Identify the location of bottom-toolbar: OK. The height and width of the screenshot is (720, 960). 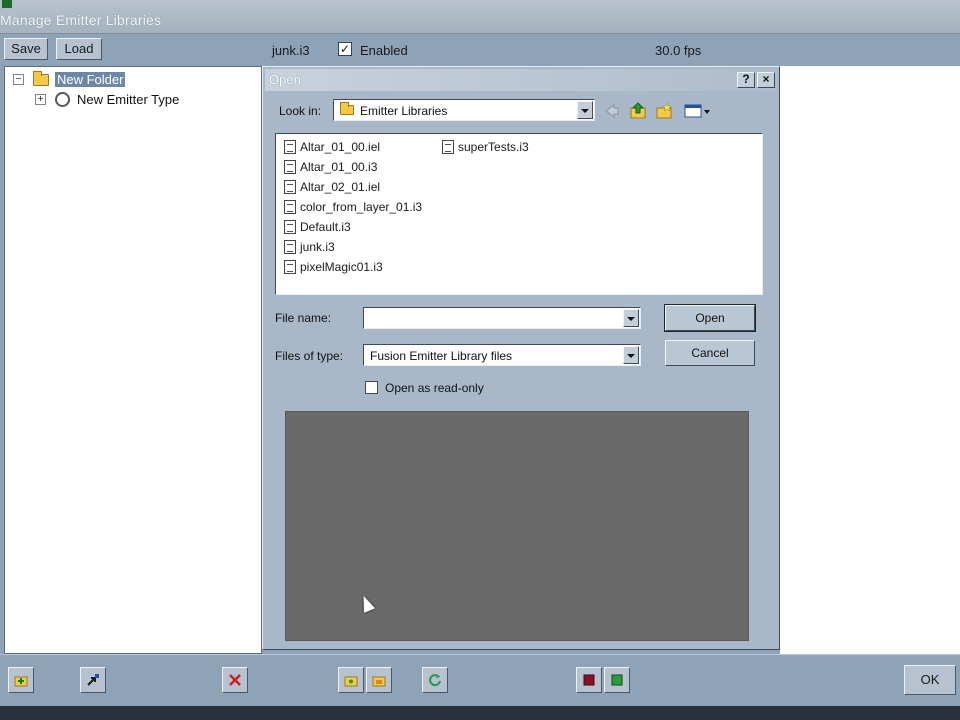
(480, 680).